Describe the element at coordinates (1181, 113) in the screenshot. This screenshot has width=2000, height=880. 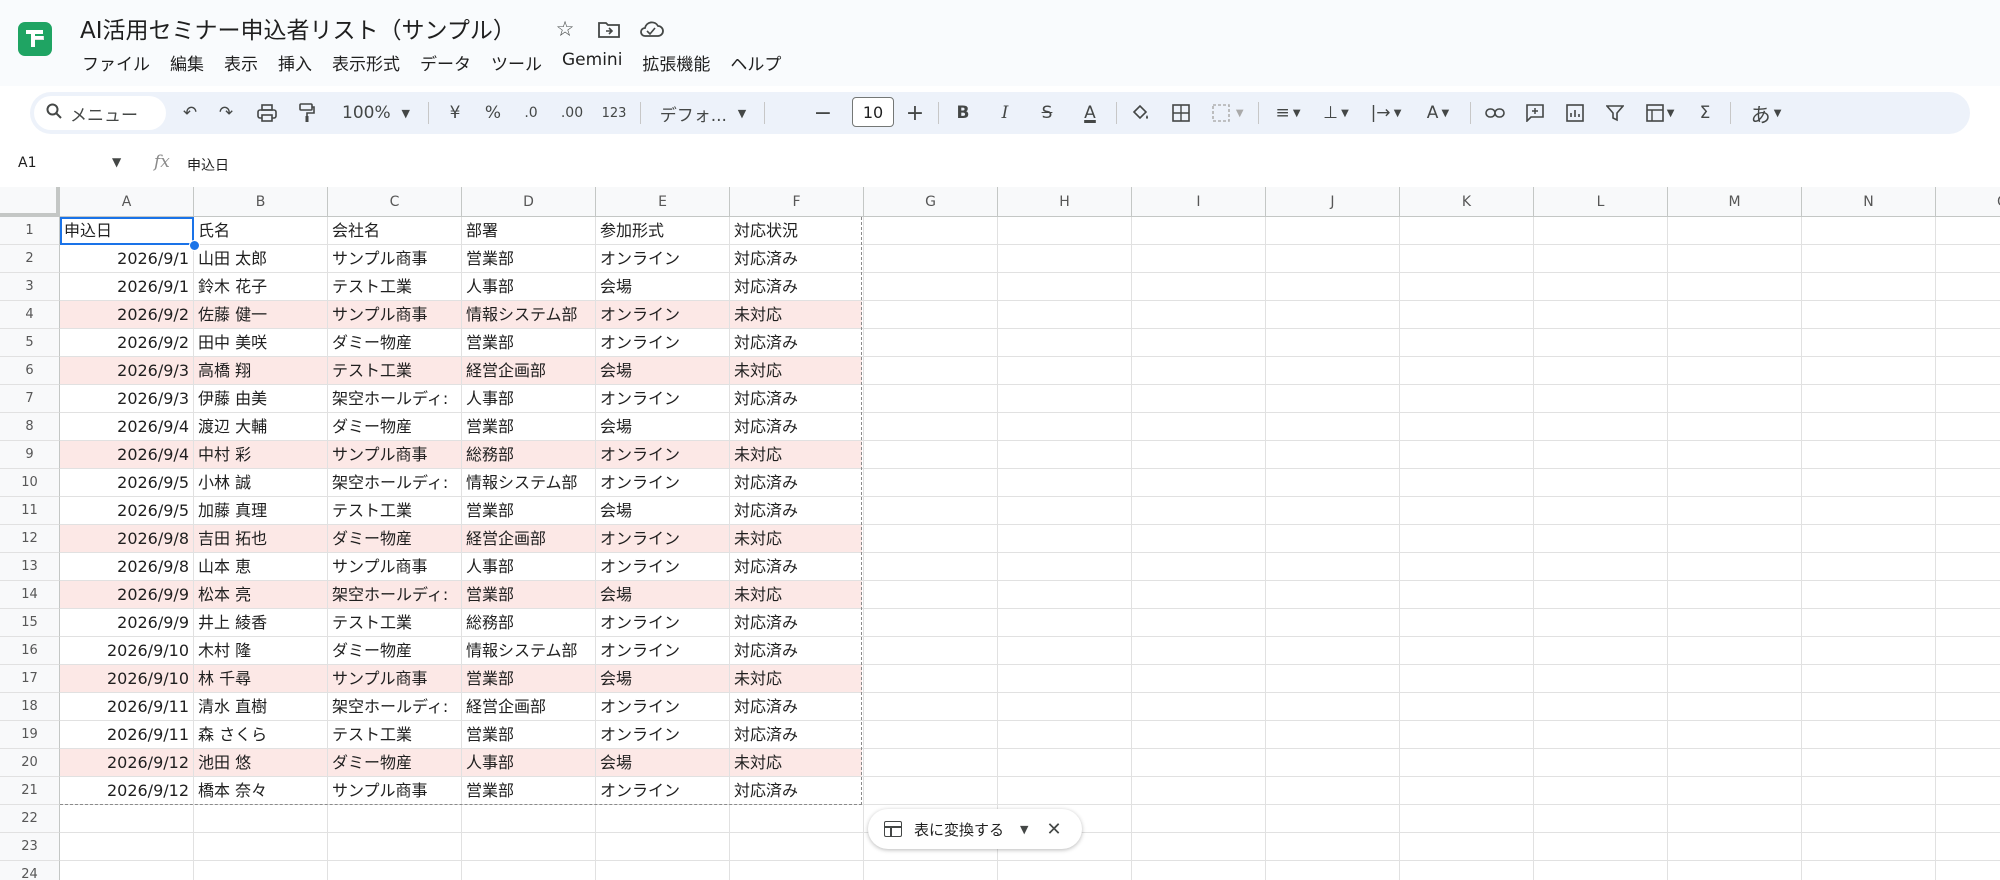
I see `borders-icon` at that location.